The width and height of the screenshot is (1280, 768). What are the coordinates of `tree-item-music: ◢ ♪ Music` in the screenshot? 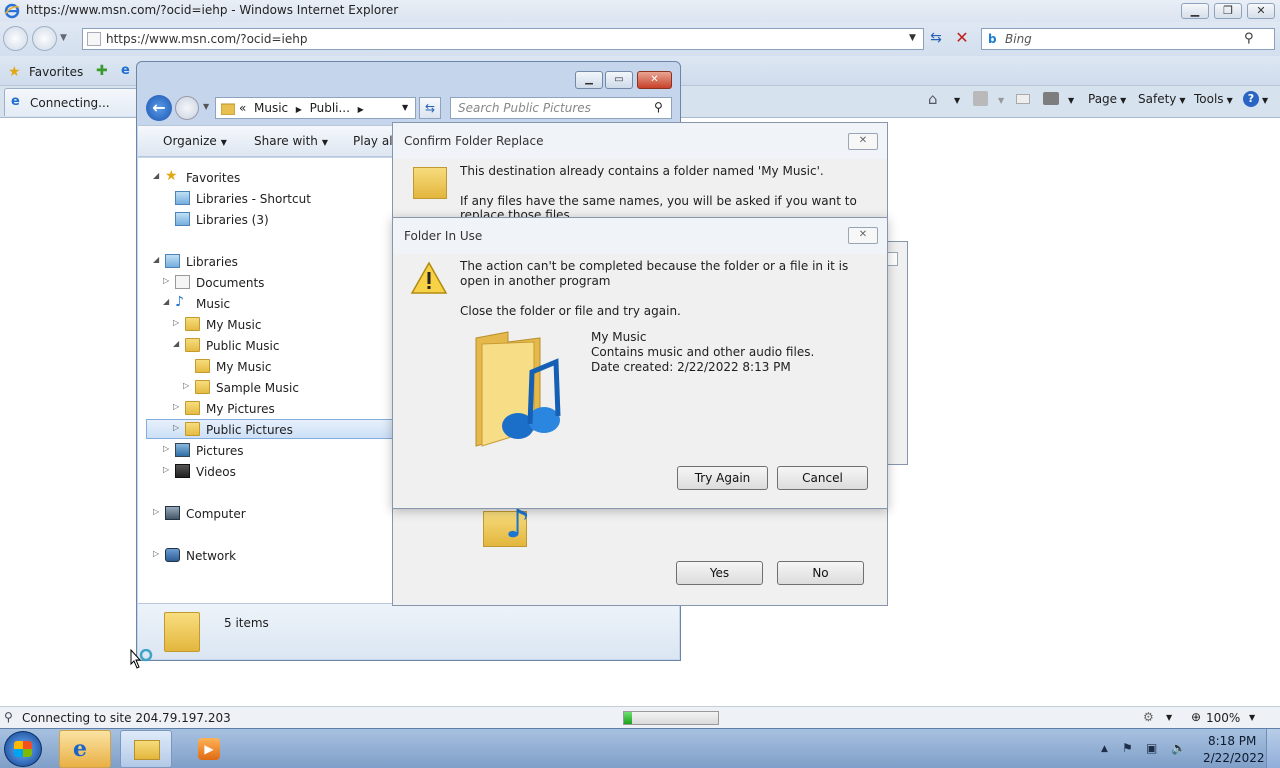 It's located at (266, 304).